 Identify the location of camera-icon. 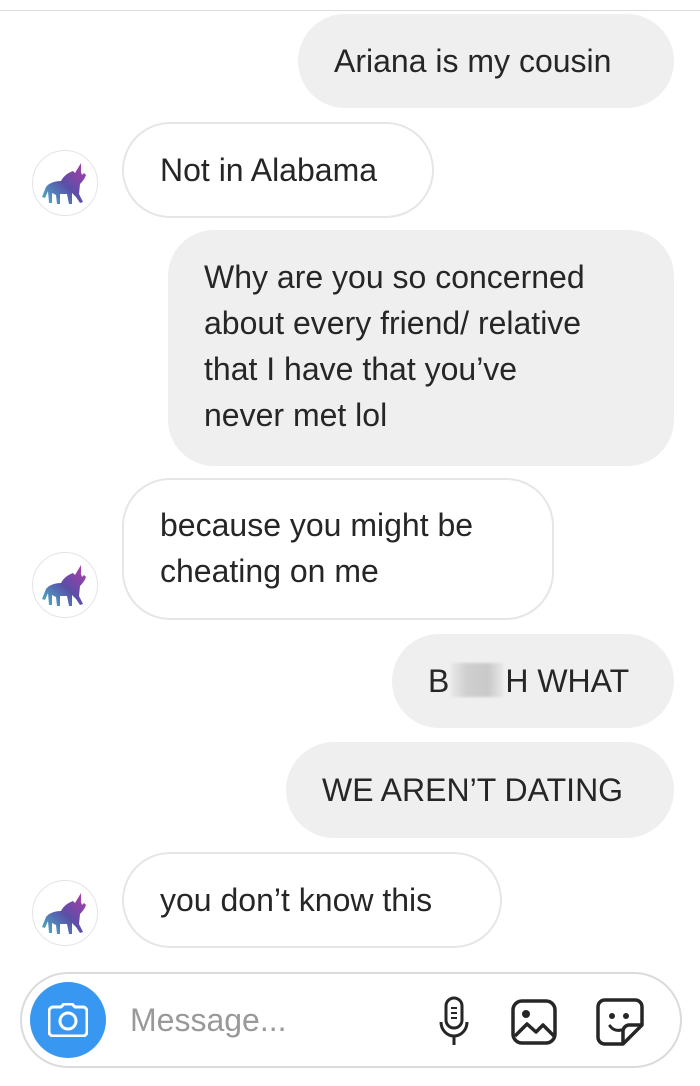
(68, 1020).